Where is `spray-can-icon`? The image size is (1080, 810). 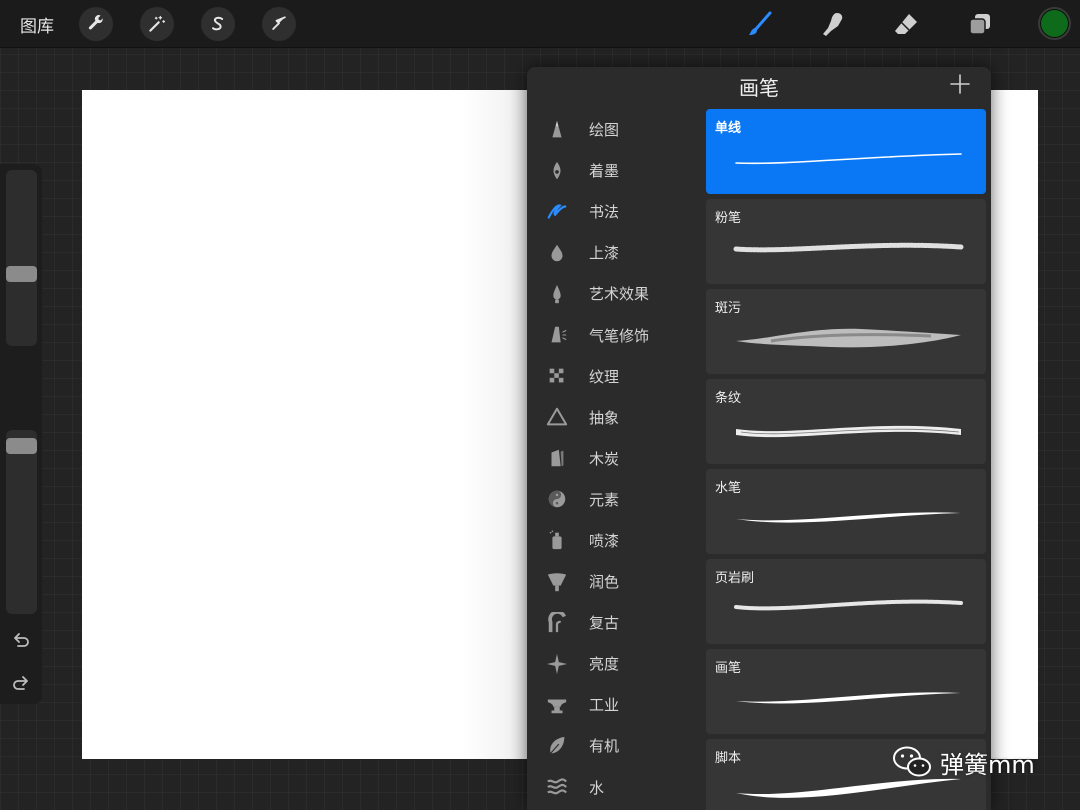 spray-can-icon is located at coordinates (557, 540).